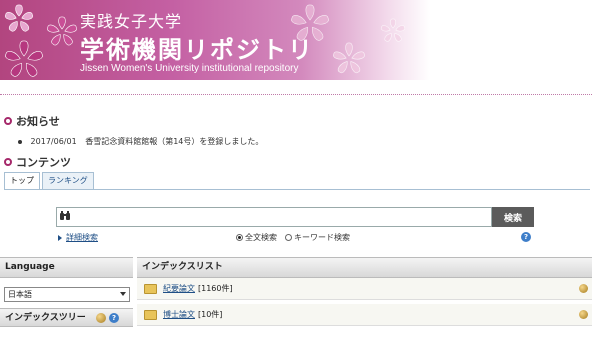  What do you see at coordinates (123, 294) in the screenshot?
I see `chevron-down-icon` at bounding box center [123, 294].